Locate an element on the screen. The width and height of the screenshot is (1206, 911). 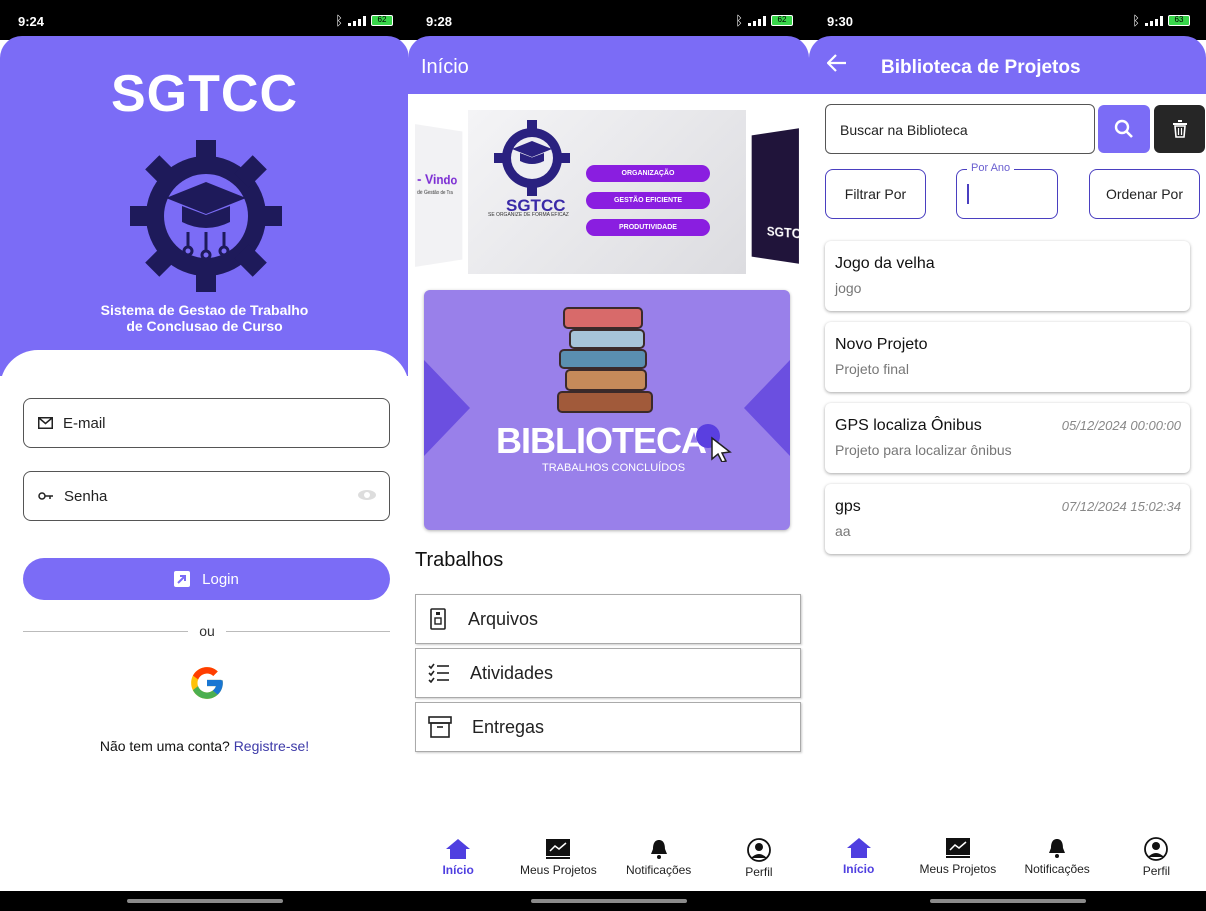
menu-item-label: Arquivos is located at coordinates (503, 618).